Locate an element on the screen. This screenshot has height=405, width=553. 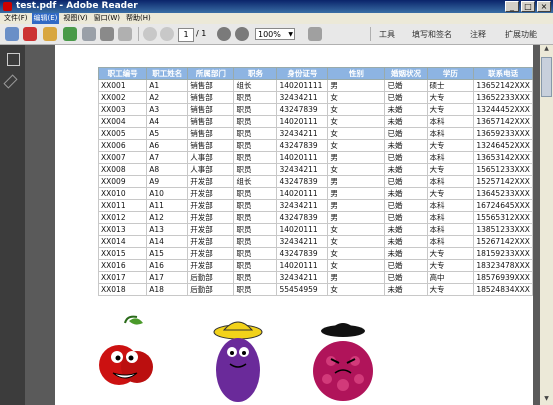
table-cell: A18 is located at coordinates (167, 289).